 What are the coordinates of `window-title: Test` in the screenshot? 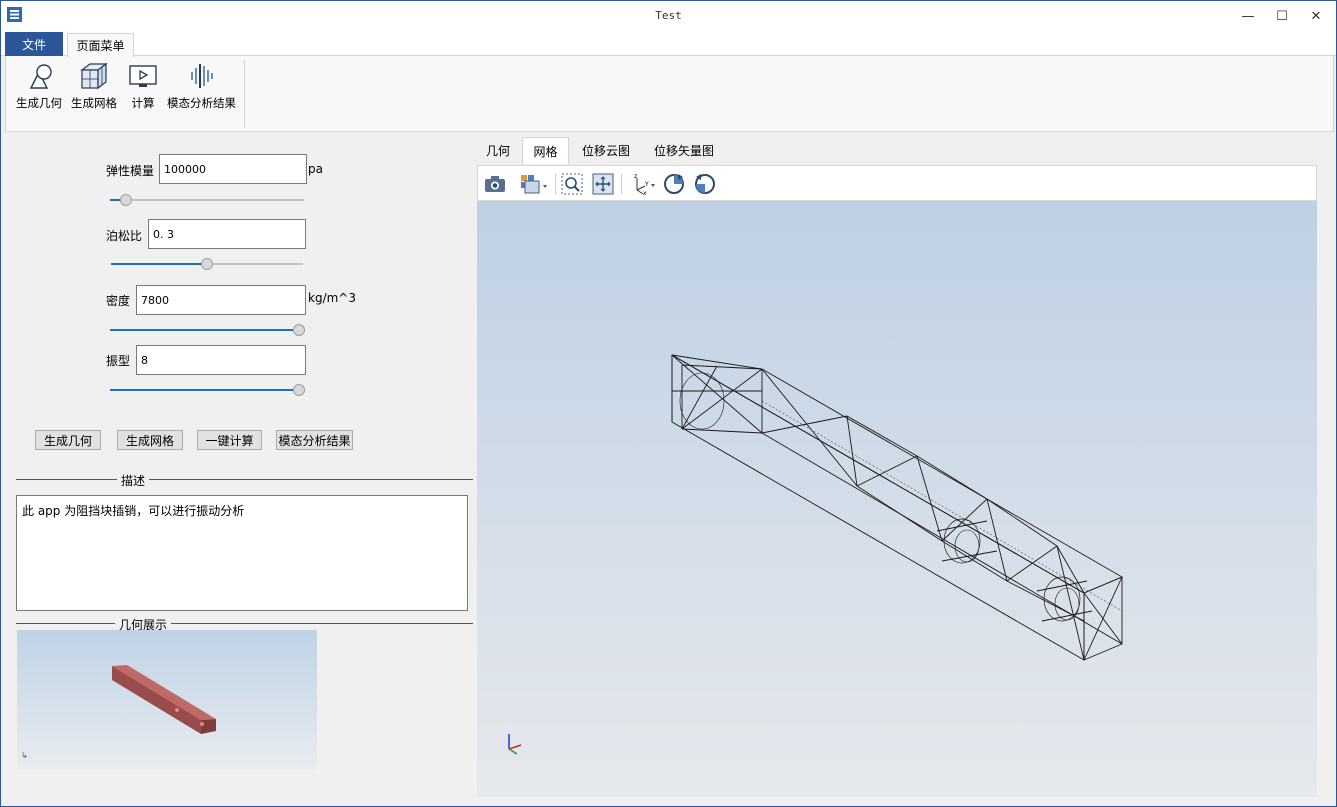 It's located at (668, 15).